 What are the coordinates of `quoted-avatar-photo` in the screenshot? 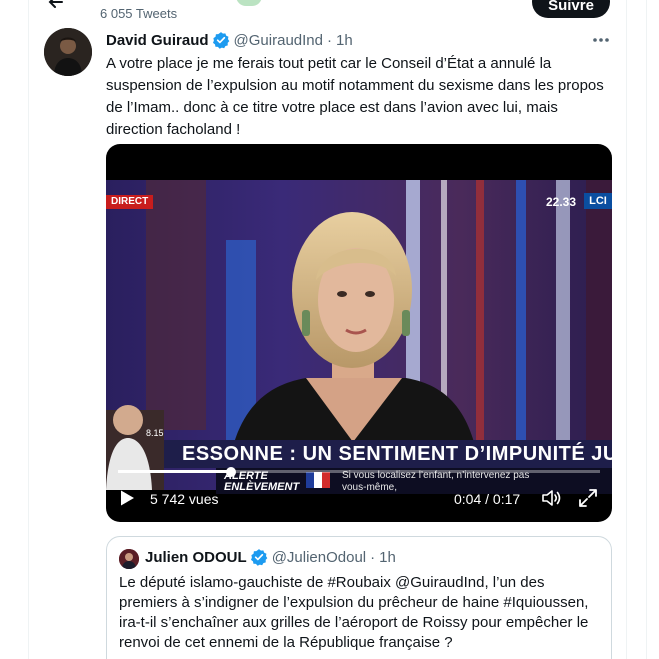 It's located at (129, 559).